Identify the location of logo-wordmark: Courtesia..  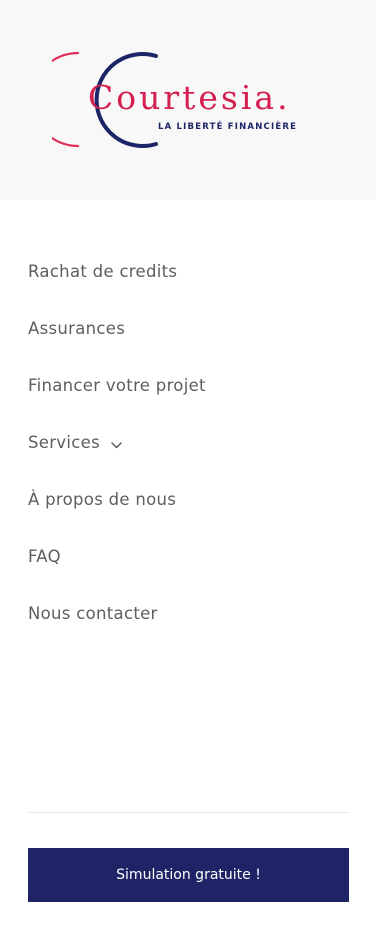
(189, 97).